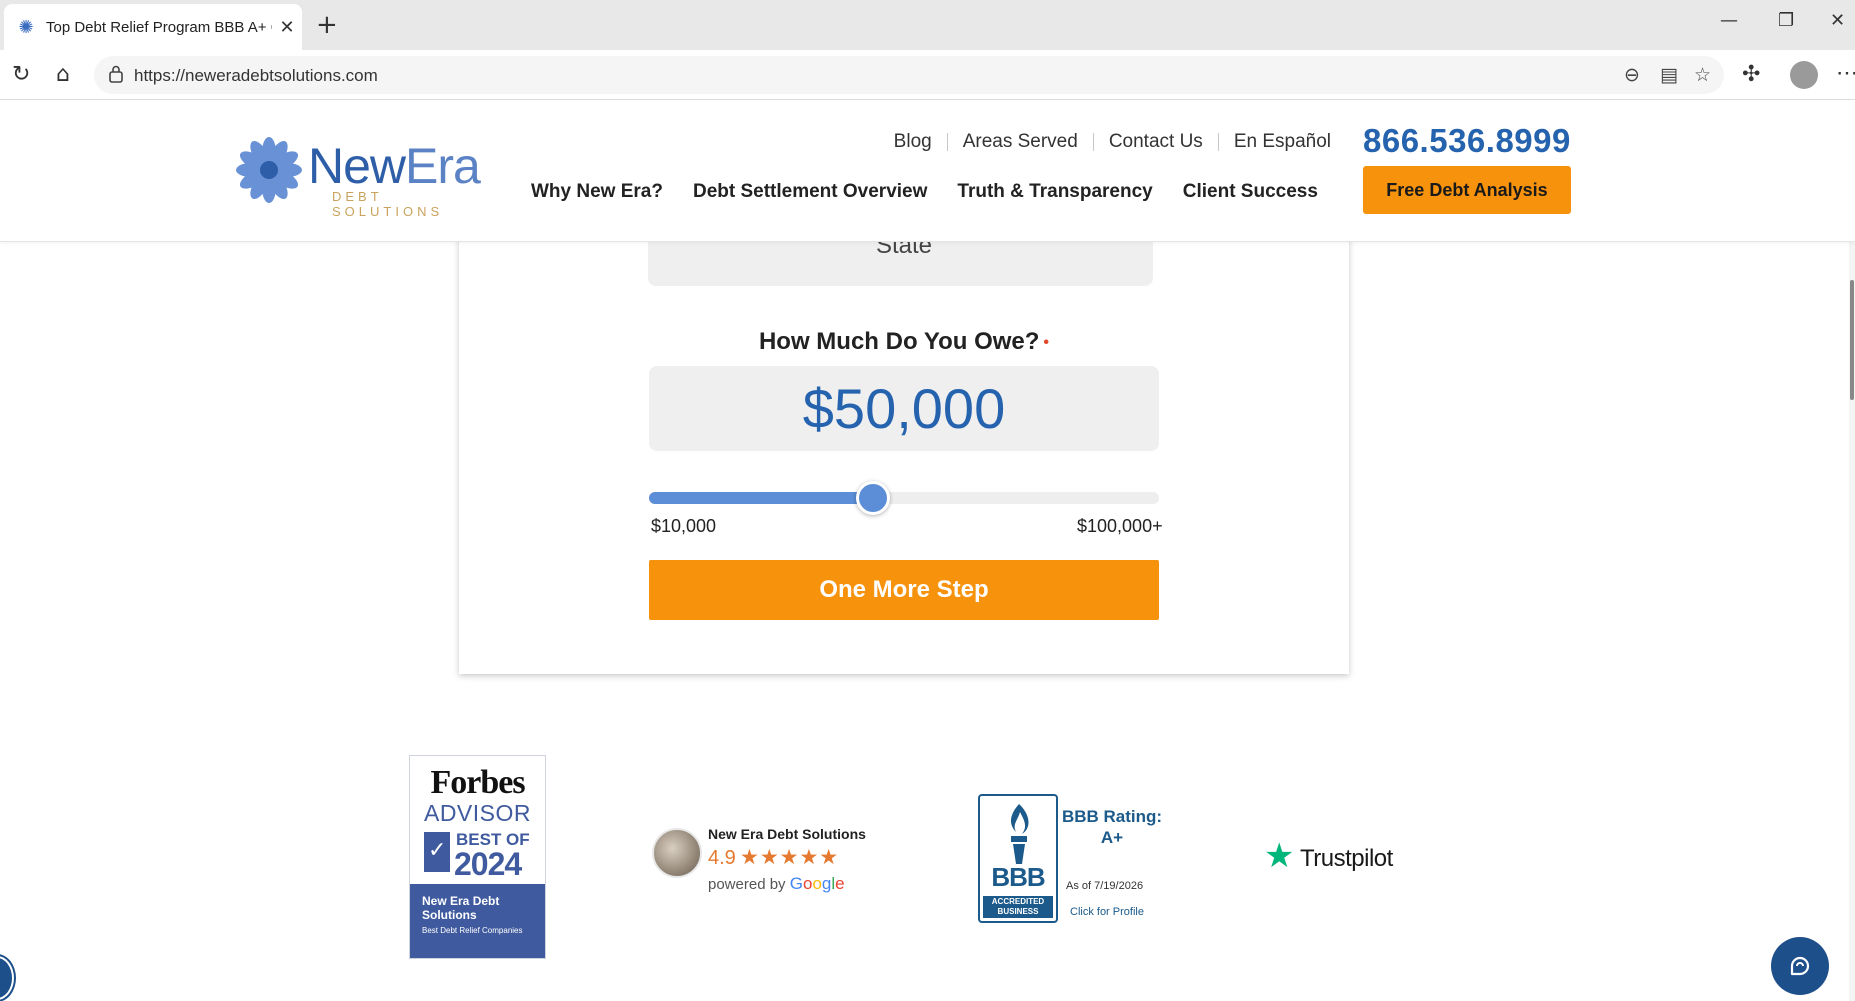 The width and height of the screenshot is (1855, 1001). Describe the element at coordinates (21, 74) in the screenshot. I see `reload-icon: ↻` at that location.